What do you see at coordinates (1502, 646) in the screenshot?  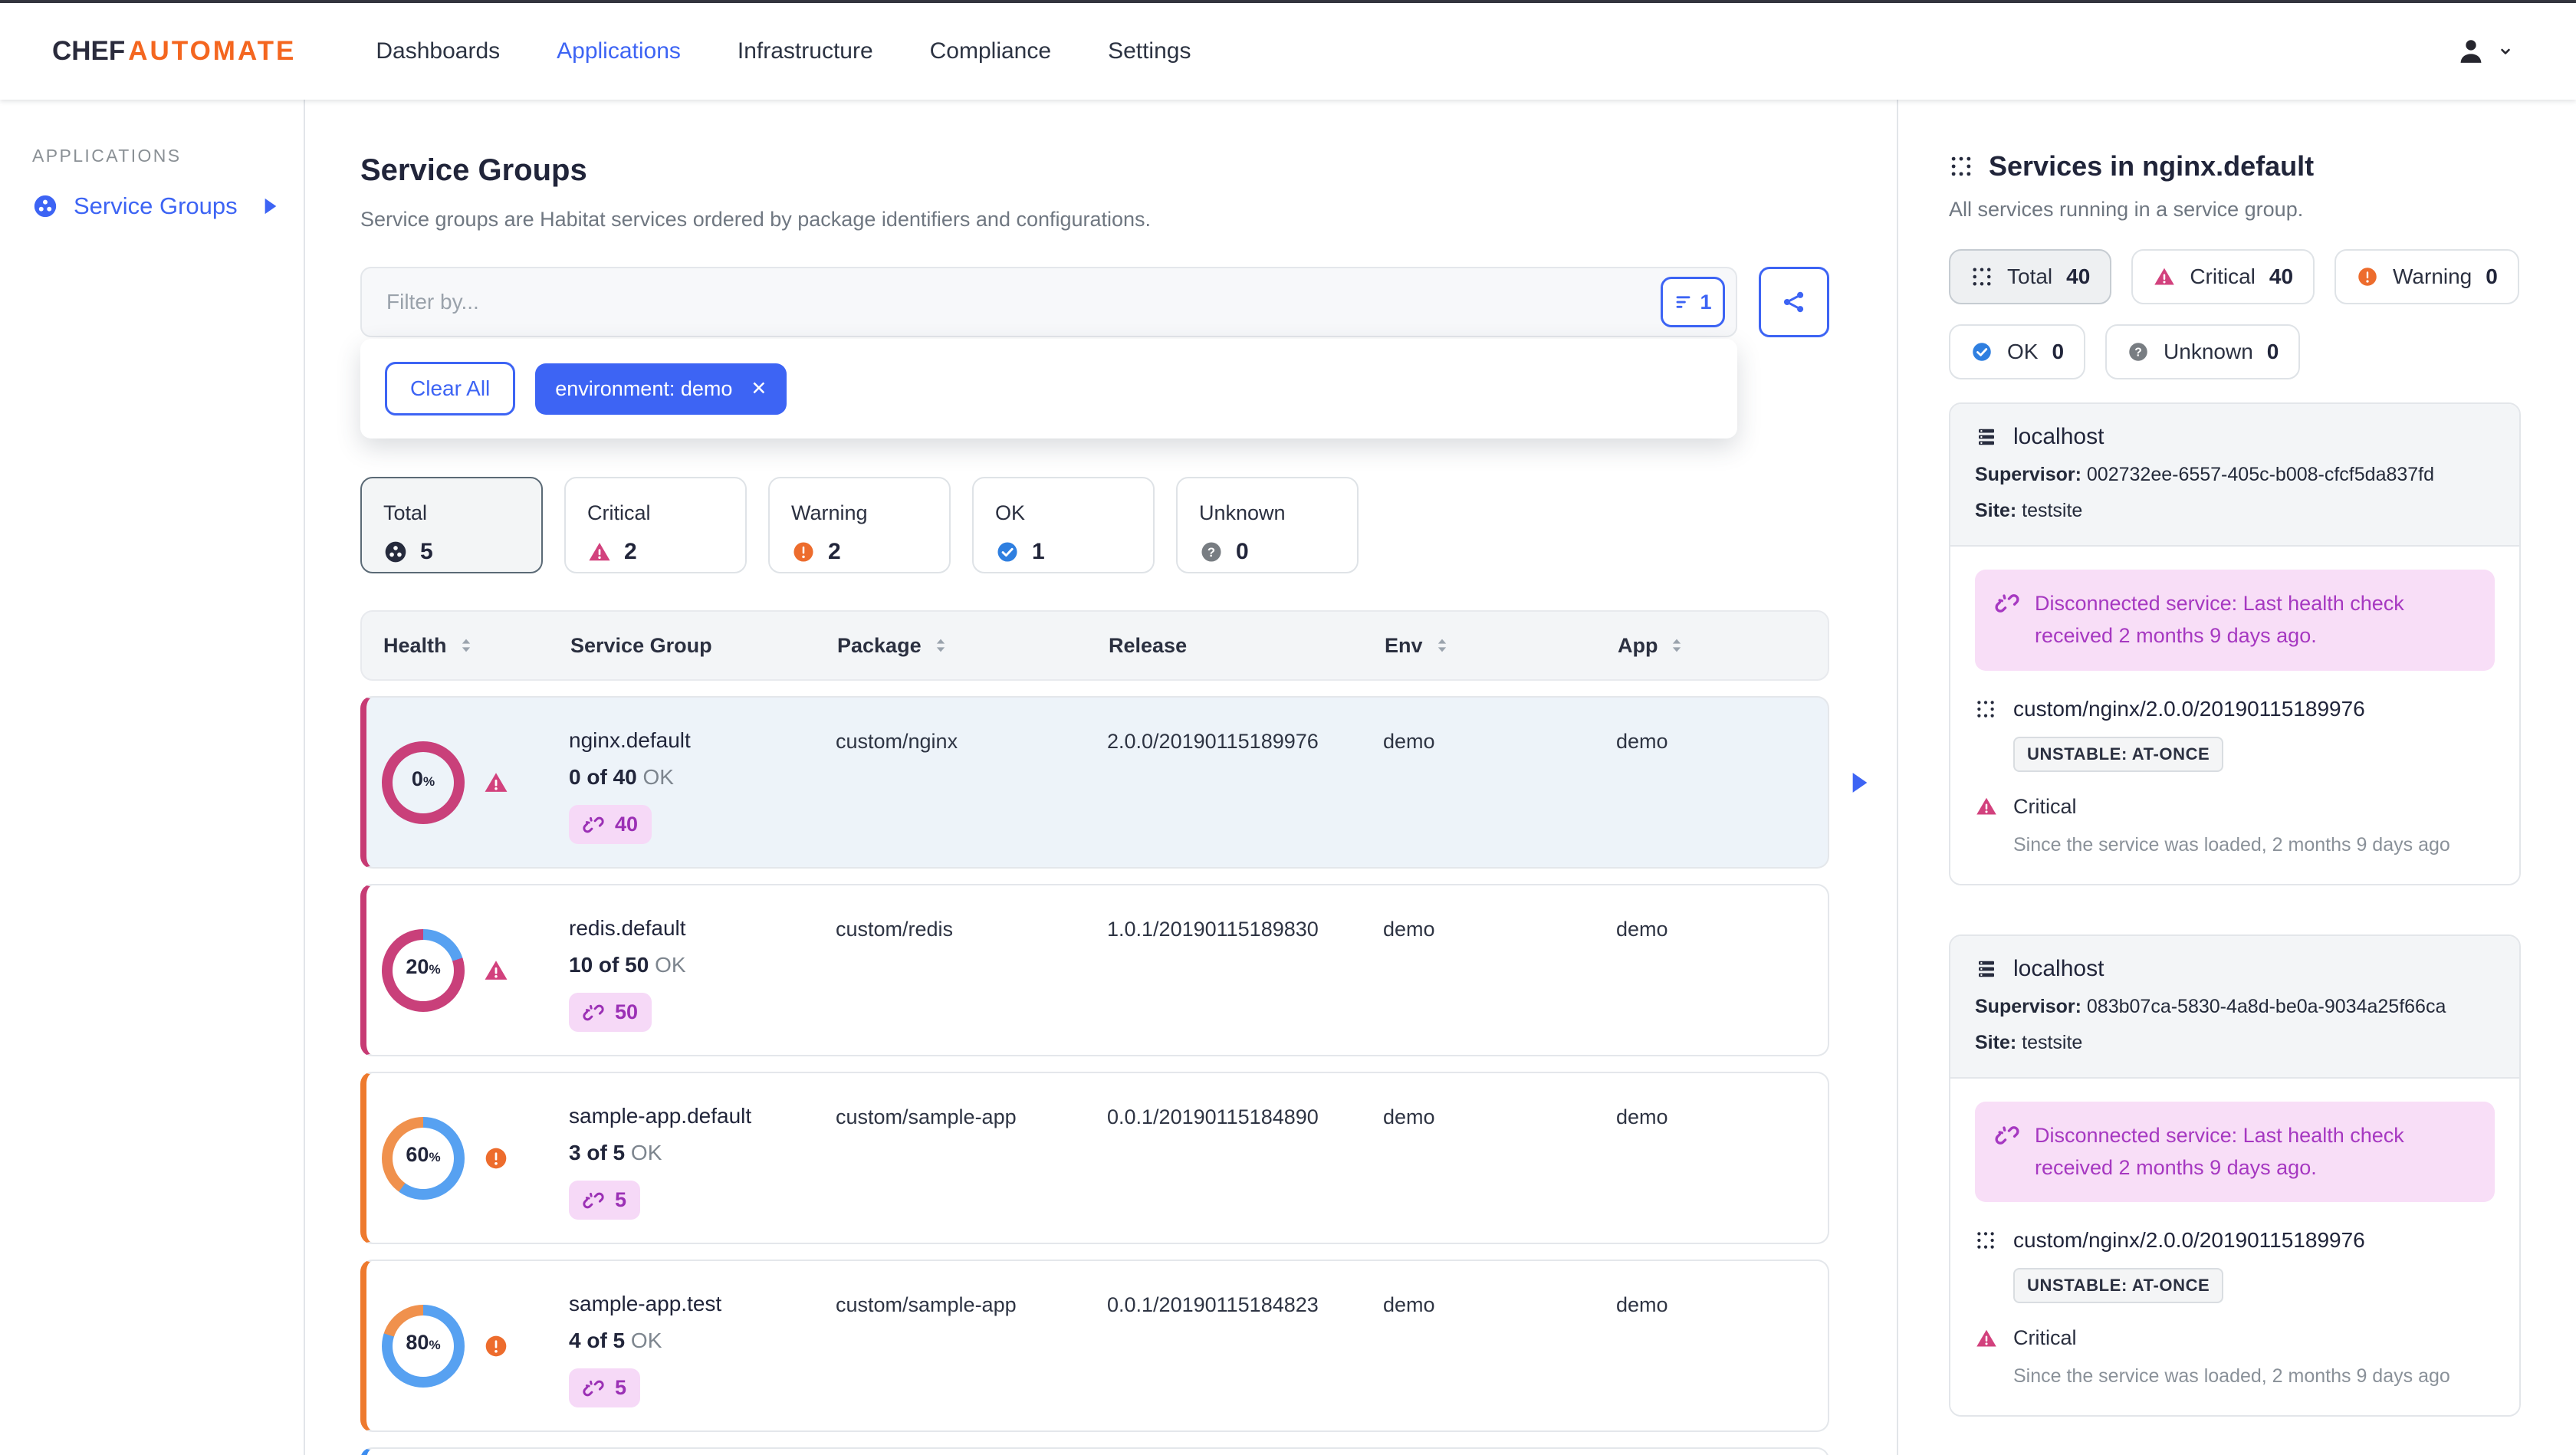 I see `column-header: Env` at bounding box center [1502, 646].